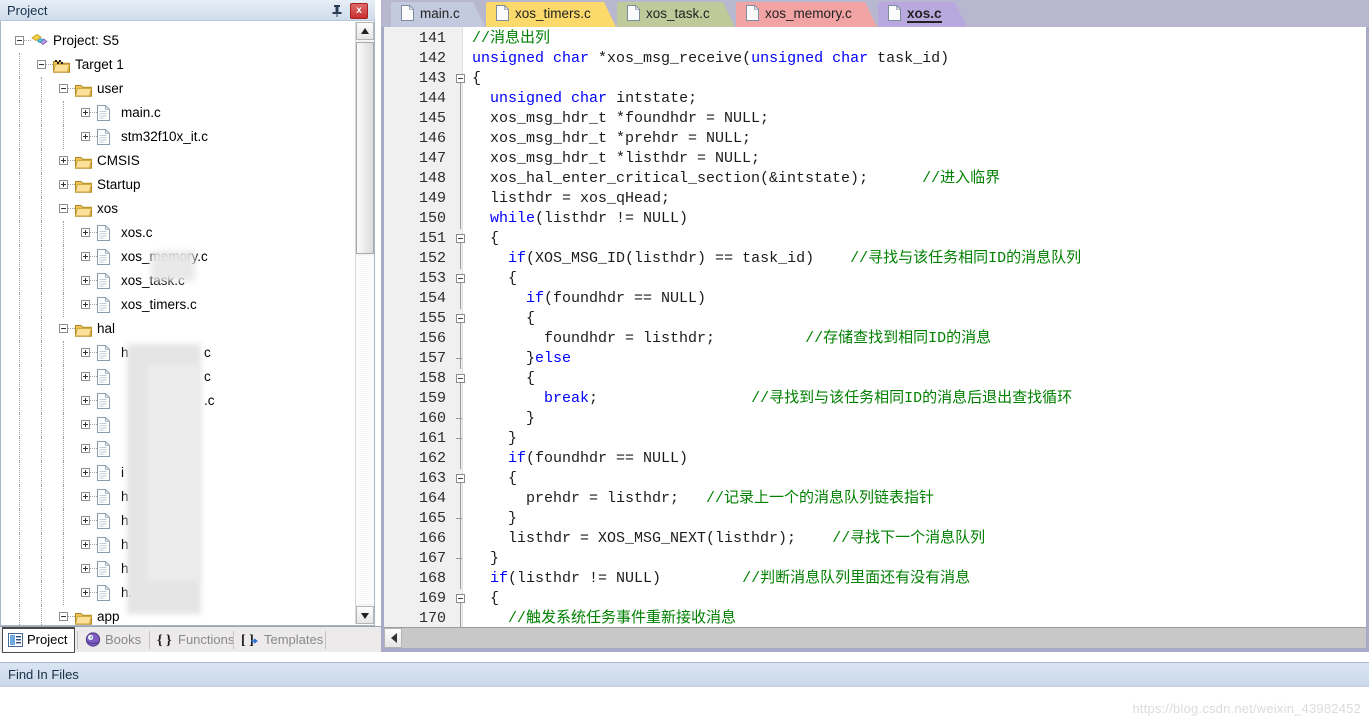  What do you see at coordinates (178, 41) in the screenshot?
I see `tree-item-project--s5: Project: S5` at bounding box center [178, 41].